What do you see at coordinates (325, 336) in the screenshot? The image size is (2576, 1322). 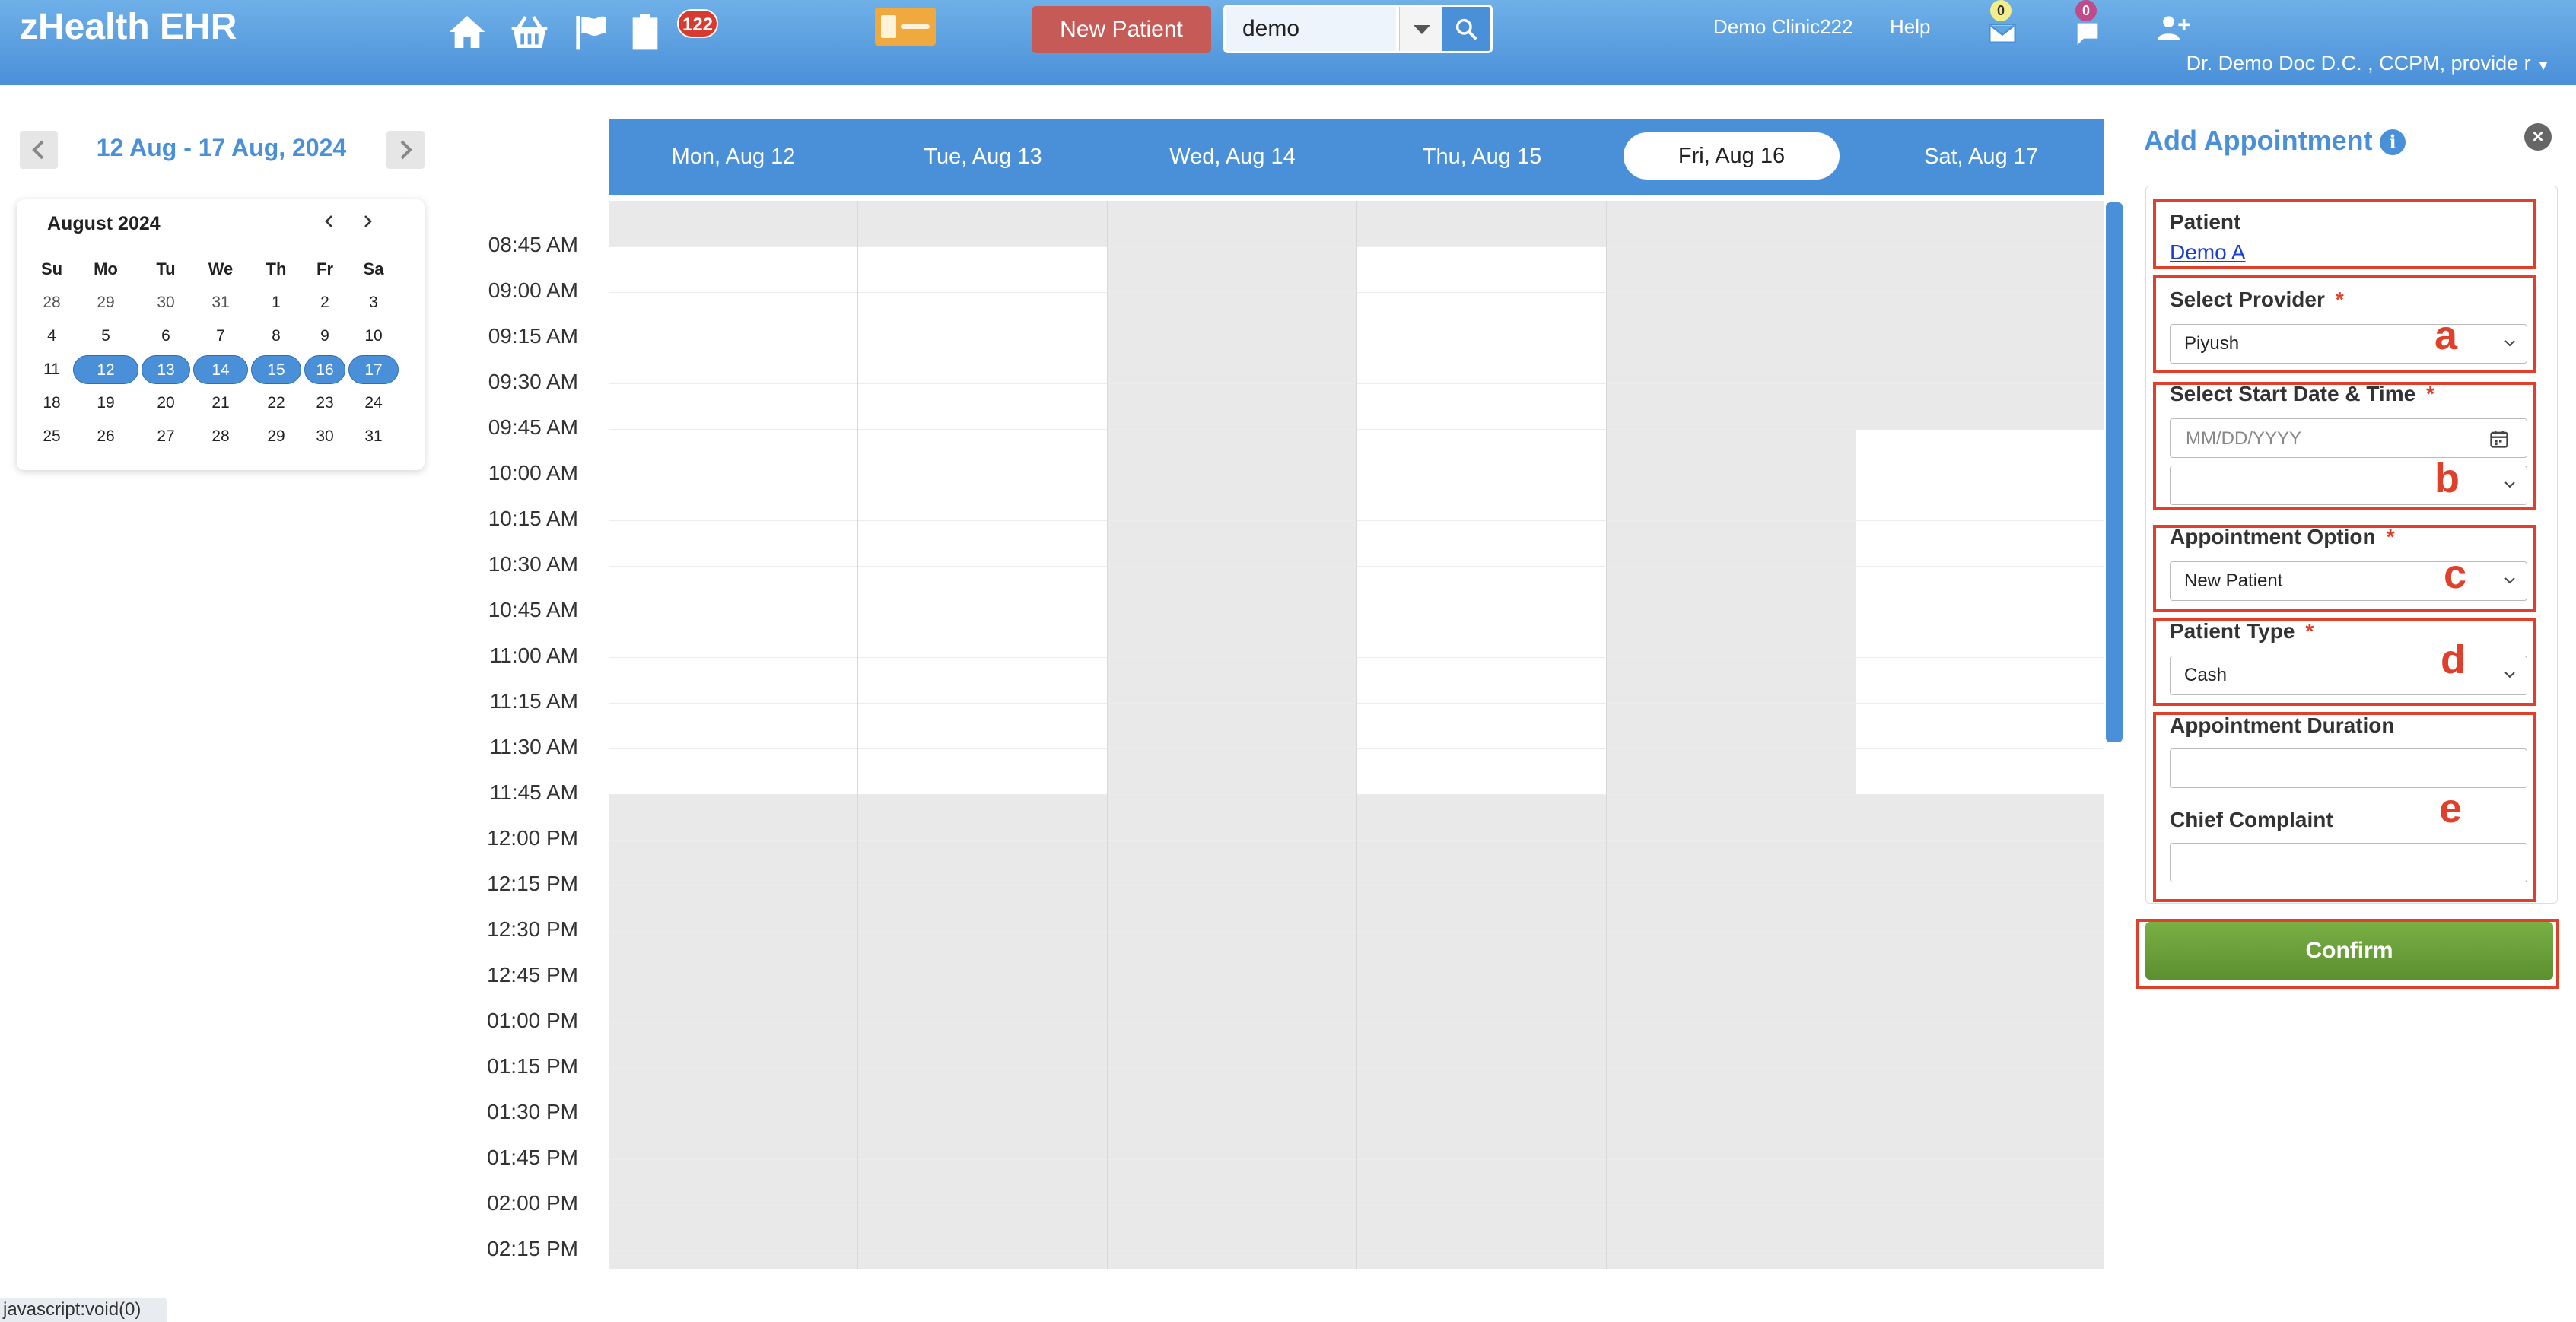 I see `mini-calendar-day: 9` at bounding box center [325, 336].